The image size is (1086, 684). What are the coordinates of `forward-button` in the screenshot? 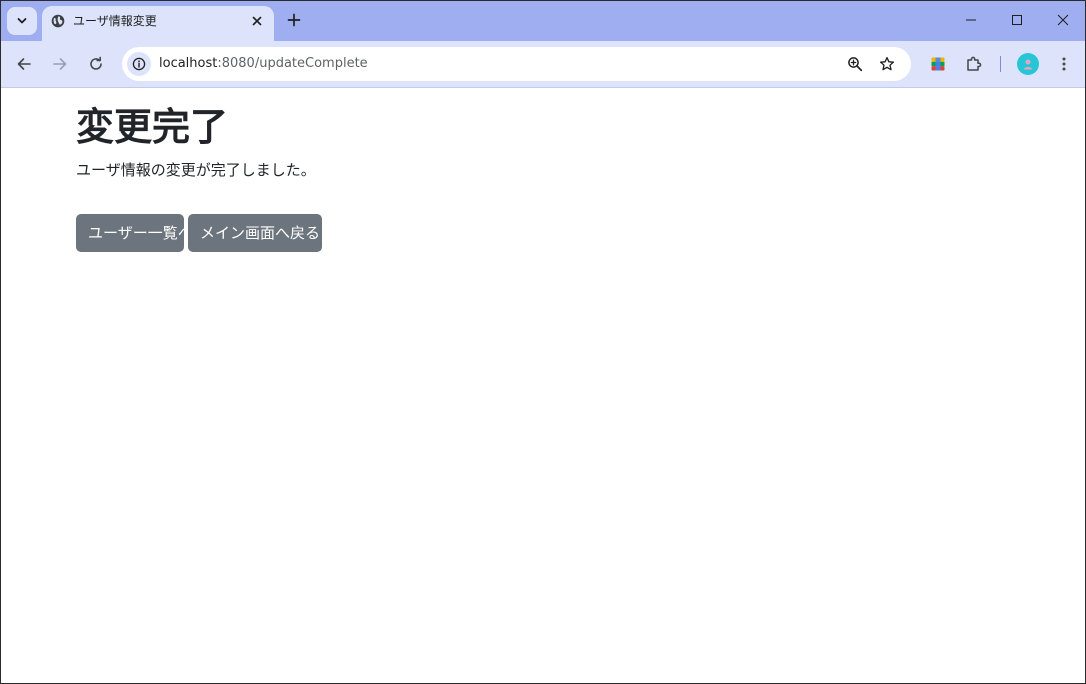 It's located at (60, 64).